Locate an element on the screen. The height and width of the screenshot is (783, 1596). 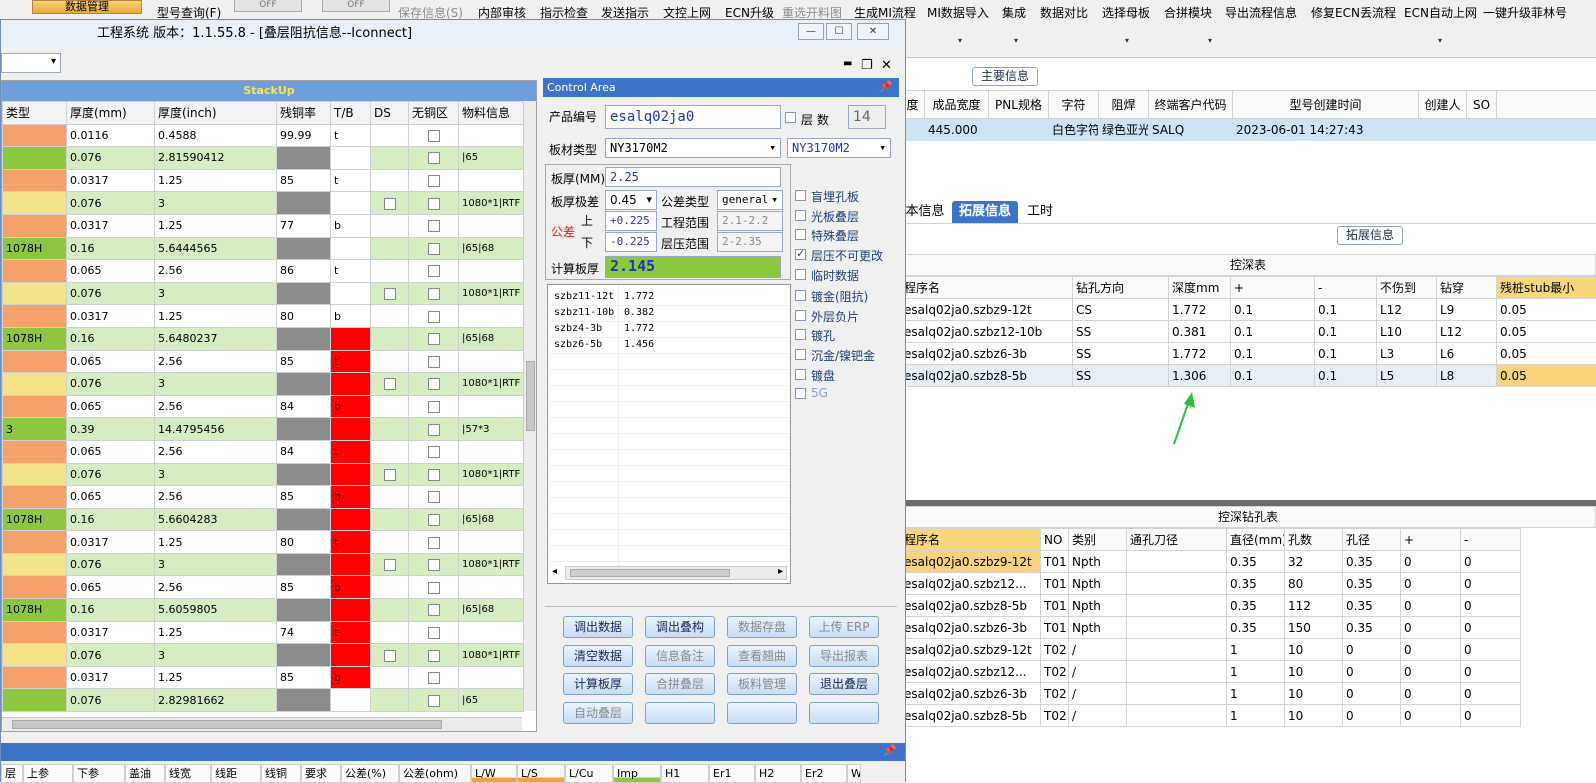
thickness-inch-cell: 0.4588 is located at coordinates (216, 135).